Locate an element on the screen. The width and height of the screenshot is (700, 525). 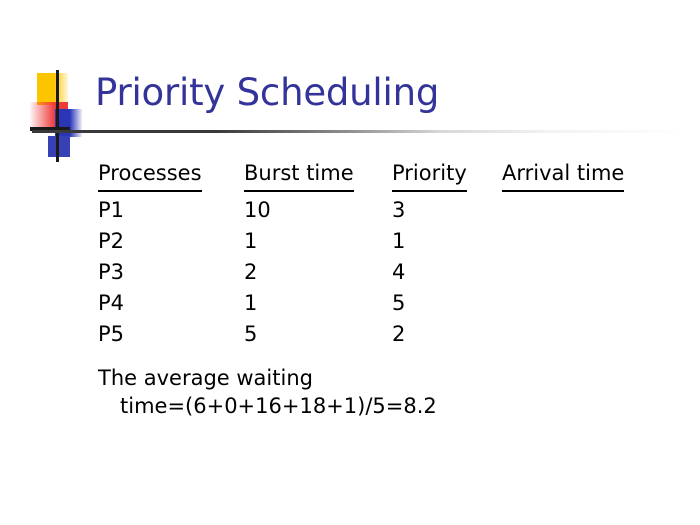
table-header-priority: Priority is located at coordinates (447, 176).